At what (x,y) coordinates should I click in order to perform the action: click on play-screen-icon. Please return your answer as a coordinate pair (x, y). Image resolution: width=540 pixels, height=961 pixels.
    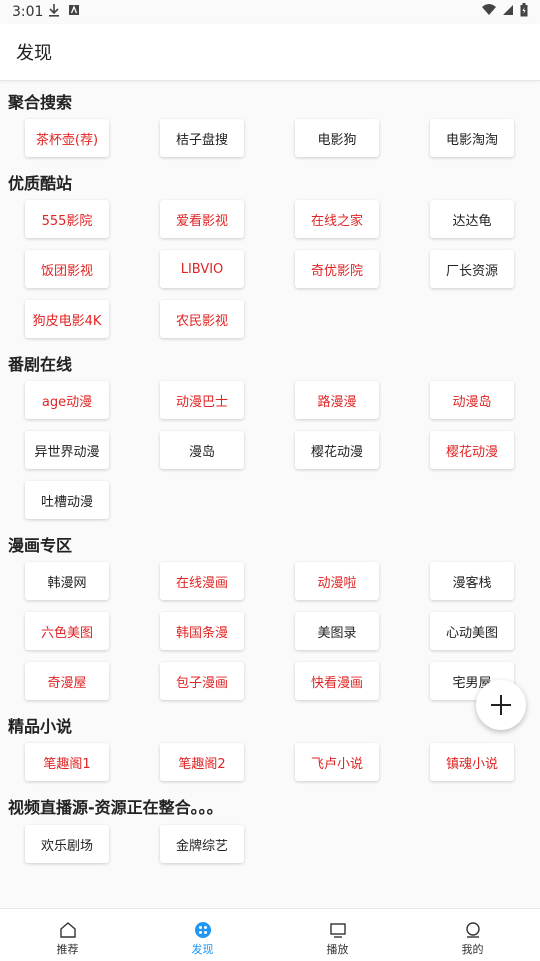
    Looking at the image, I should click on (337, 930).